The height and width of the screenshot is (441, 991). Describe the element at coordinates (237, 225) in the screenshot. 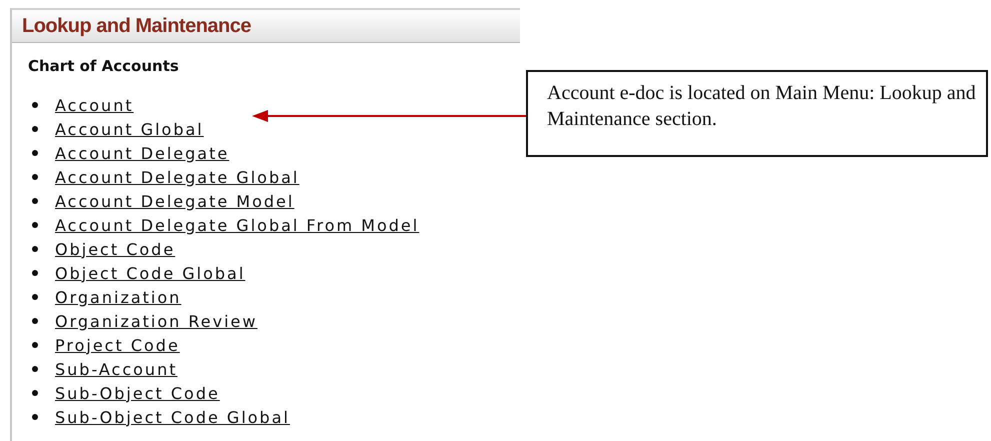

I see `menu-link: Account Delegate Global From Model` at that location.